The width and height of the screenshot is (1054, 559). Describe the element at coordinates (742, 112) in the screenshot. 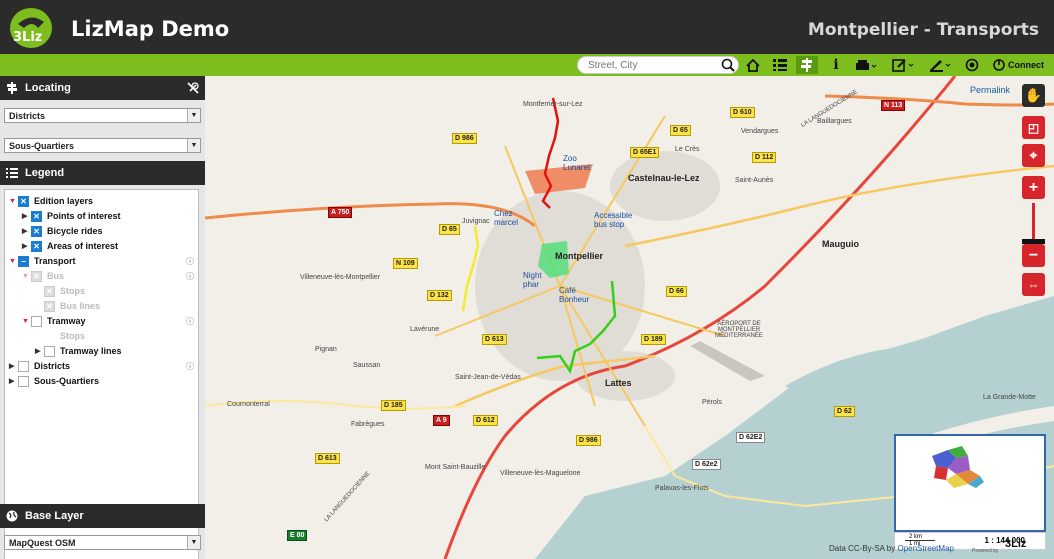

I see `road-badge: D 610` at that location.